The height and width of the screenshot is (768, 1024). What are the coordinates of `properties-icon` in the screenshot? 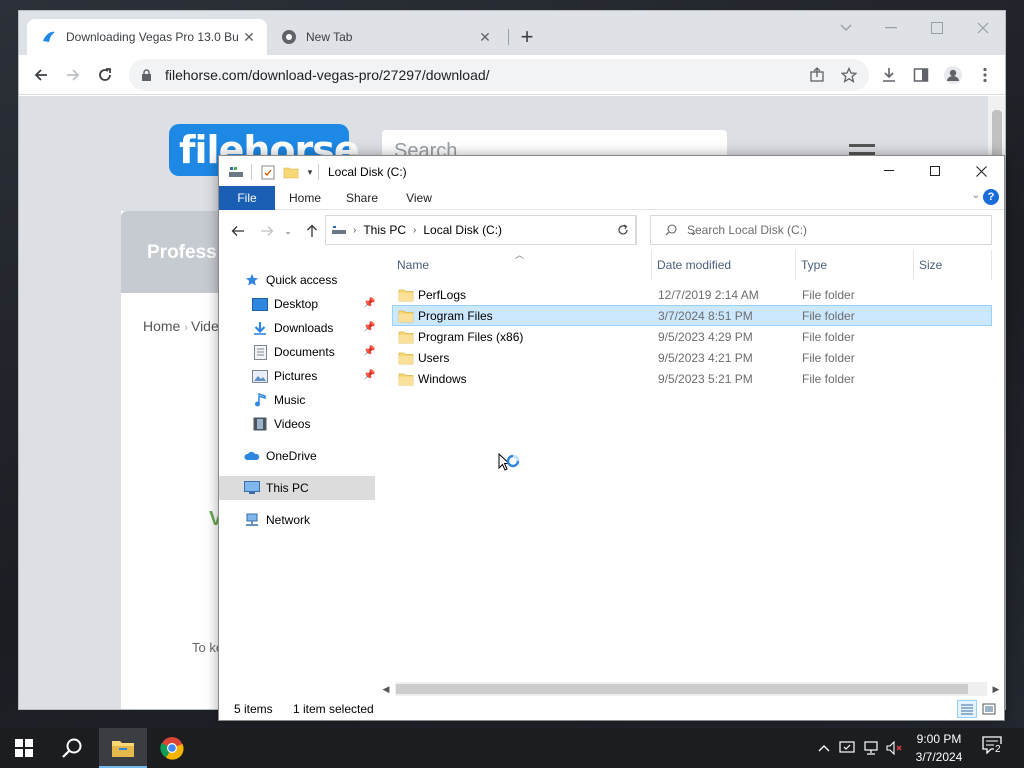 It's located at (268, 172).